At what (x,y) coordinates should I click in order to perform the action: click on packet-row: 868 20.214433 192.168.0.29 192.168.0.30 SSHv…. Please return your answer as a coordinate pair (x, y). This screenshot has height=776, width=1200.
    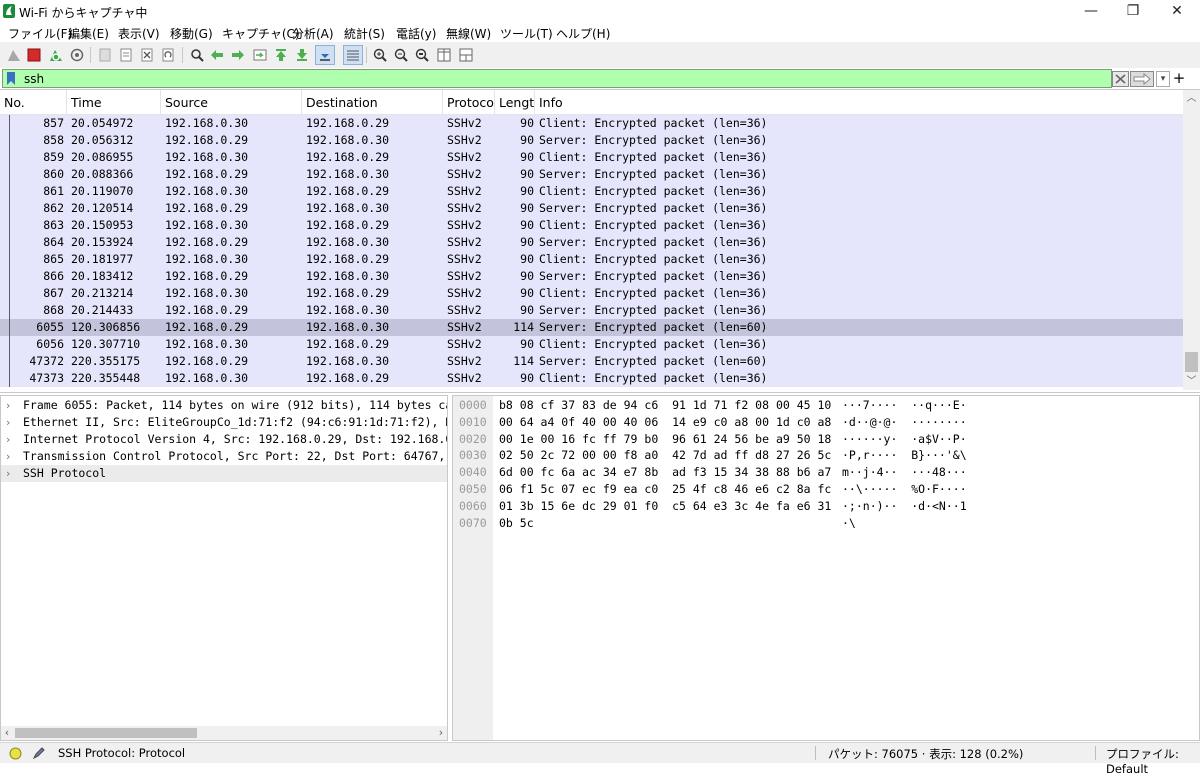
    Looking at the image, I should click on (591, 310).